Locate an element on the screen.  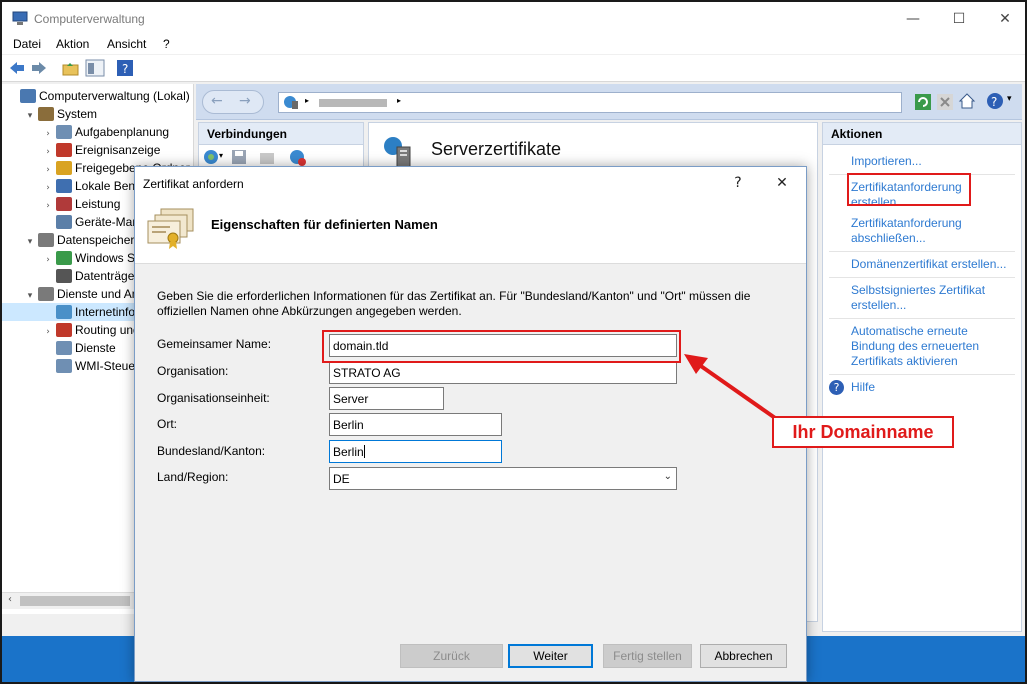
tree-item-label: Aufgabenplanung is located at coordinates (122, 132).